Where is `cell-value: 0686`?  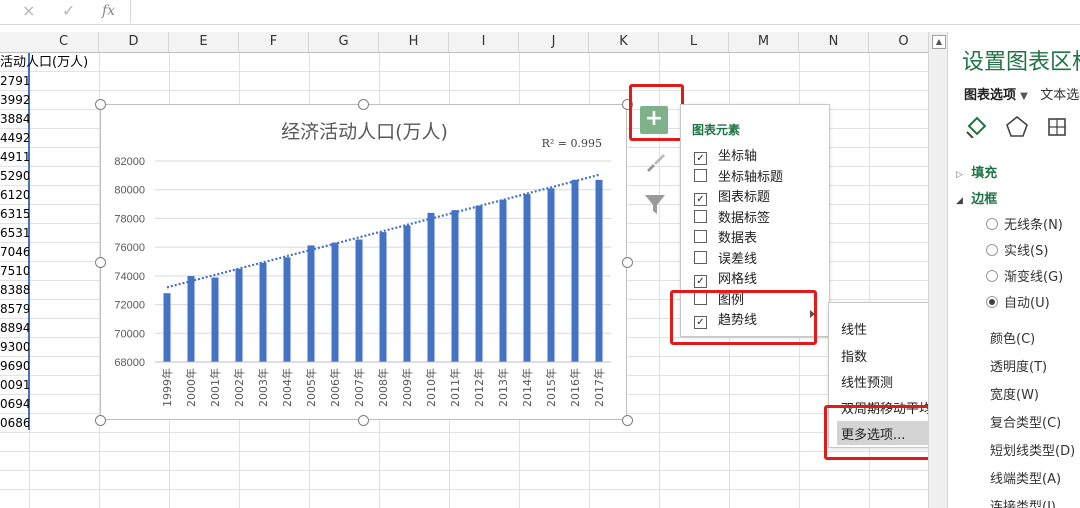 cell-value: 0686 is located at coordinates (14, 423).